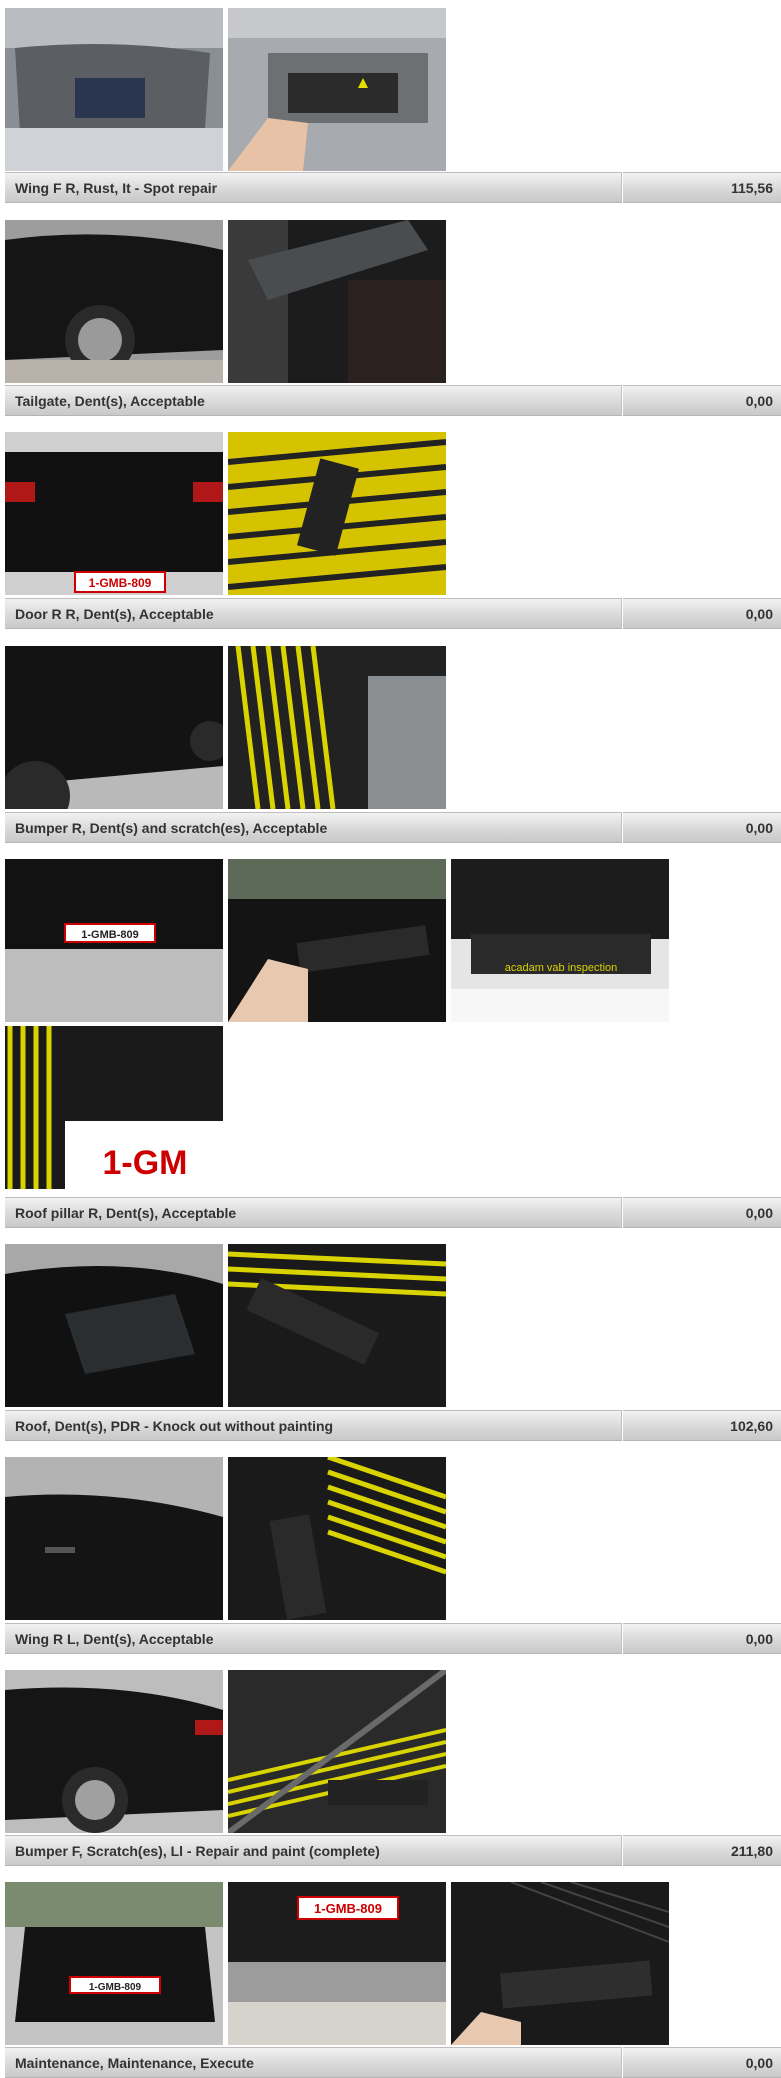  I want to click on photo-row: 1-GM, so click(114, 1107).